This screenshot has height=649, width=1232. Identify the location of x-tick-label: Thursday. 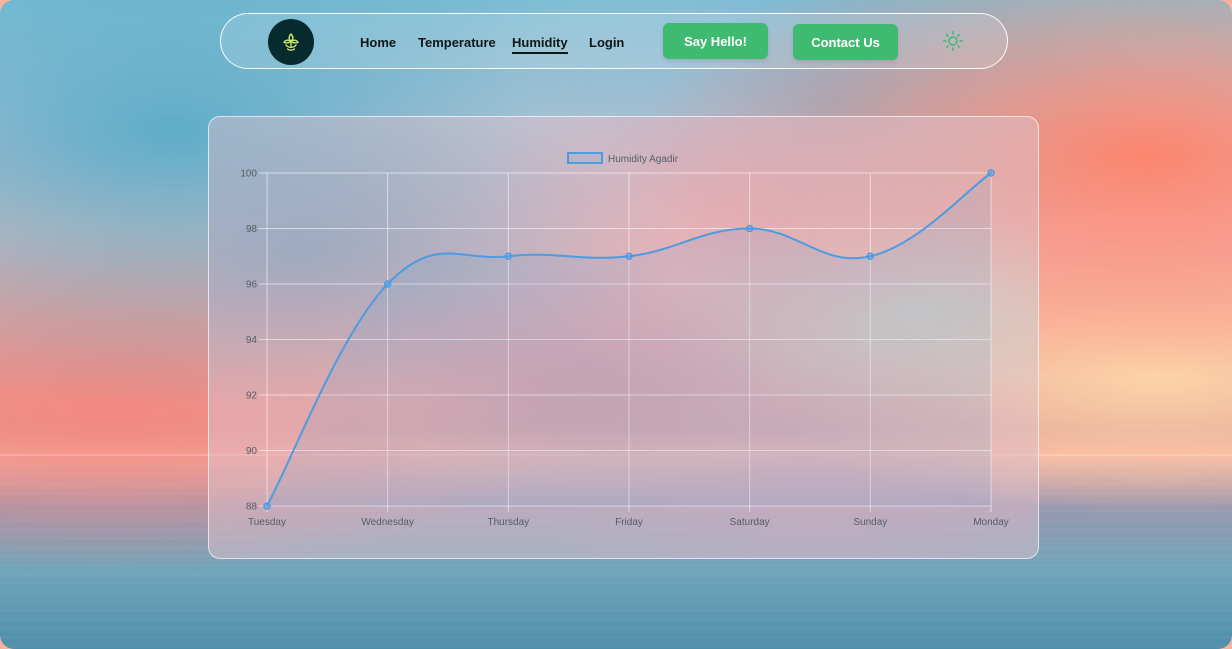
(508, 522).